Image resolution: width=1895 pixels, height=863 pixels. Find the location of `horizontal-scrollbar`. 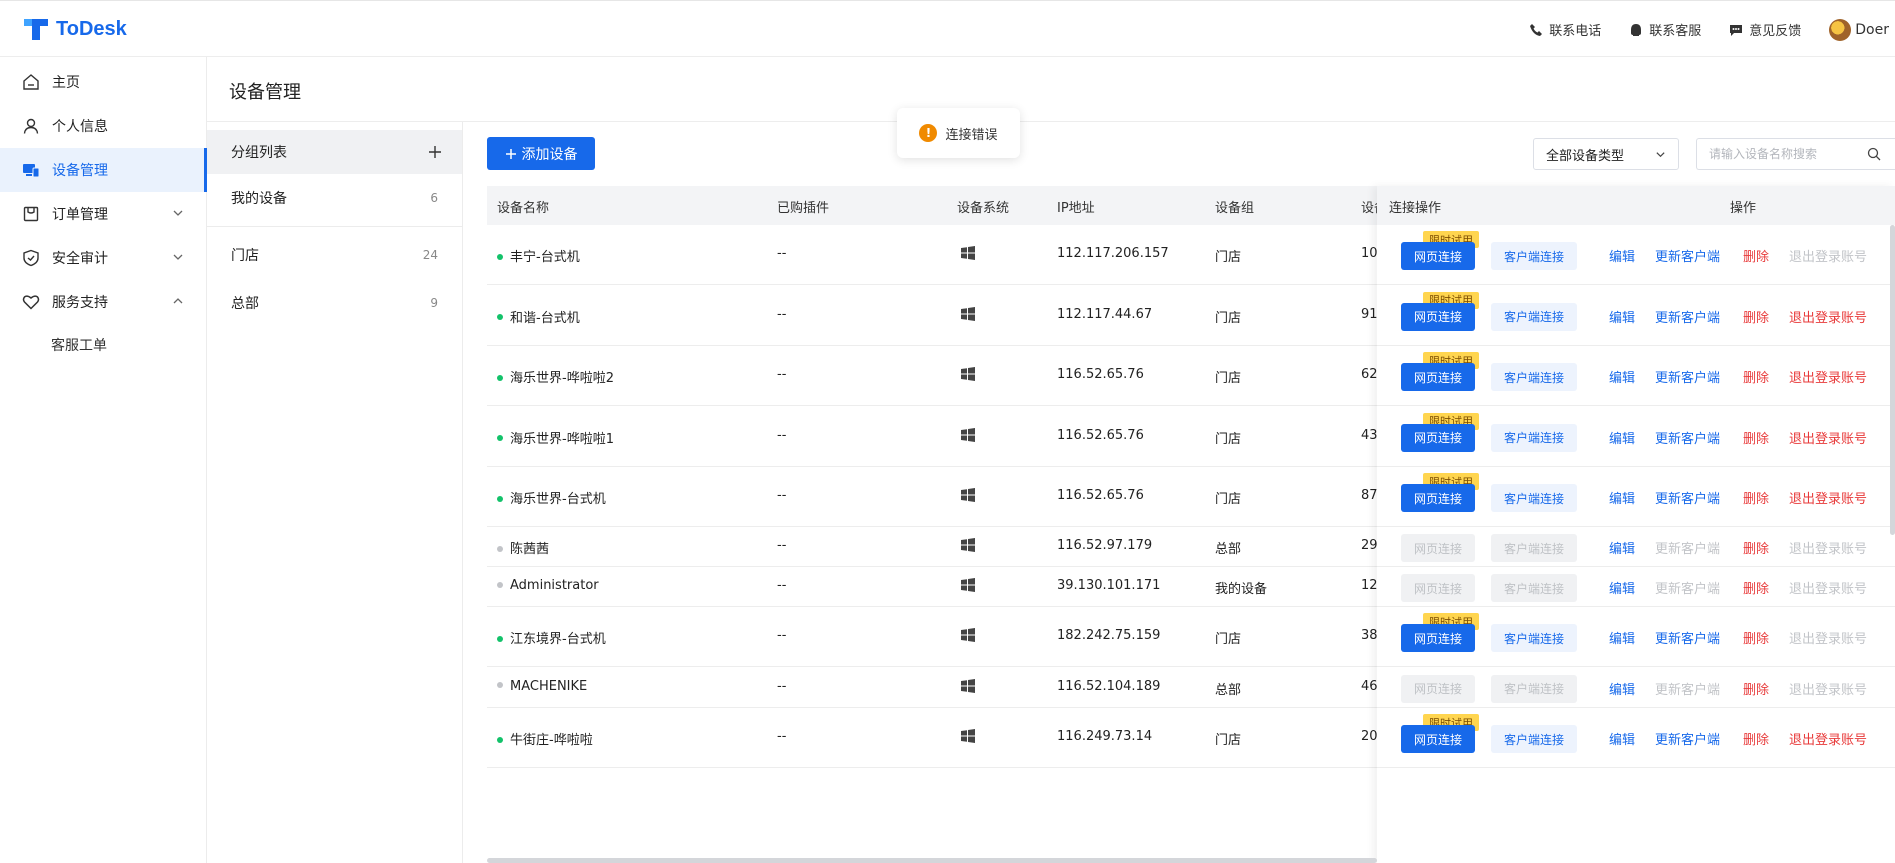

horizontal-scrollbar is located at coordinates (932, 860).